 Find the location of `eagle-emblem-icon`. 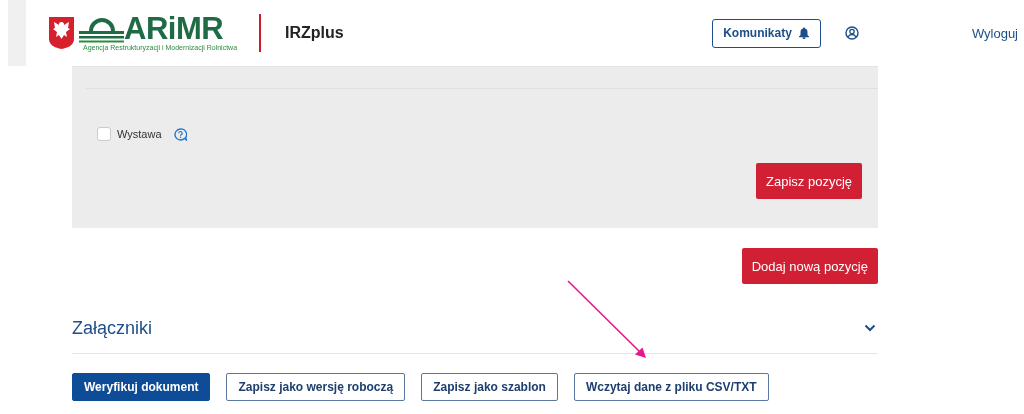

eagle-emblem-icon is located at coordinates (61, 33).